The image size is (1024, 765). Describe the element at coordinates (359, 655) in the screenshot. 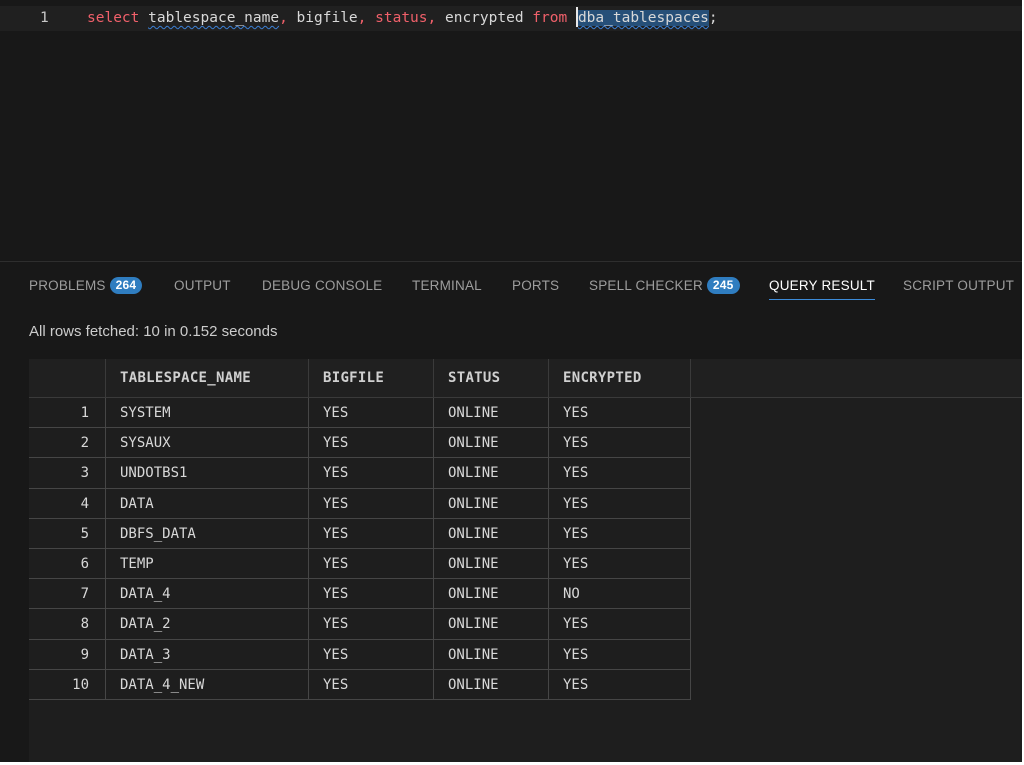

I see `table-row: 9 DATA_3 YES ONLINE YES` at that location.